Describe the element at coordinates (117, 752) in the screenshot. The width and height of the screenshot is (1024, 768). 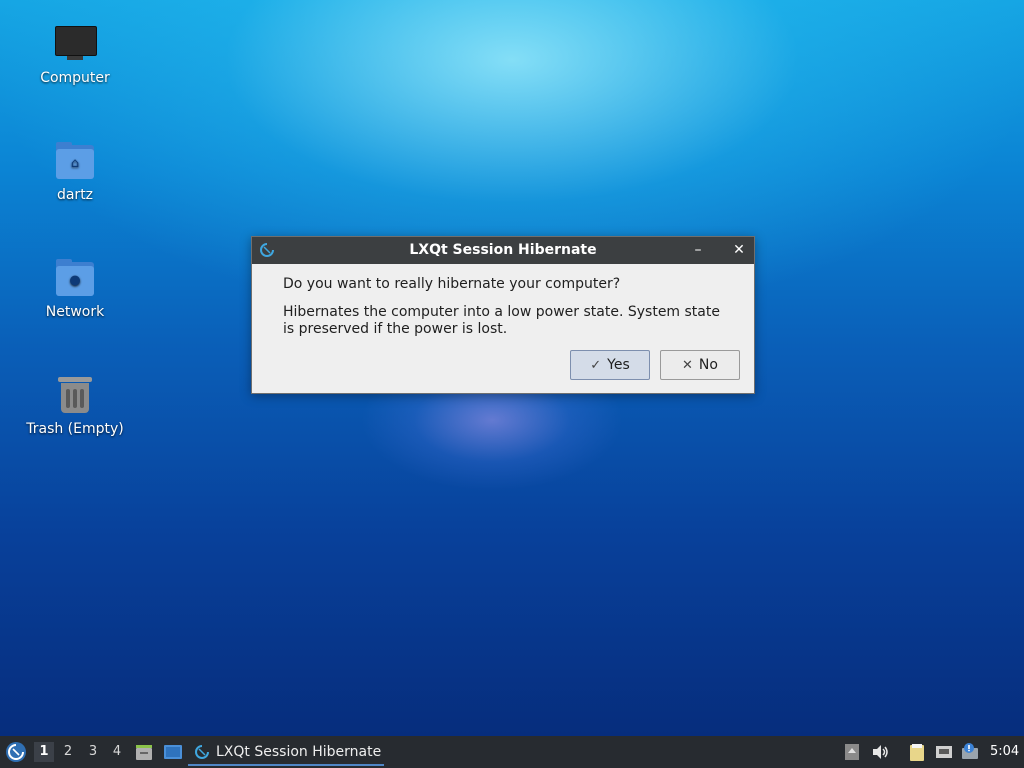
I see `desktop-switch-4: 4` at that location.